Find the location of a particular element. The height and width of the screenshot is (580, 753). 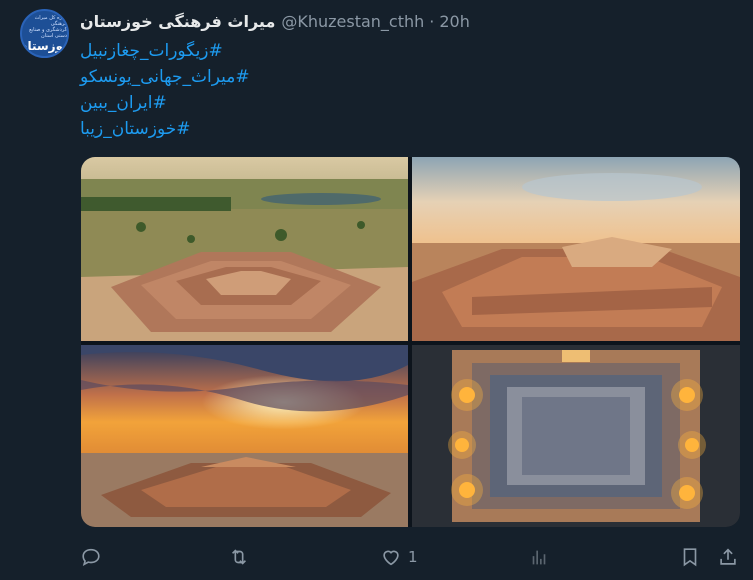

bookmark-icon is located at coordinates (690, 557).